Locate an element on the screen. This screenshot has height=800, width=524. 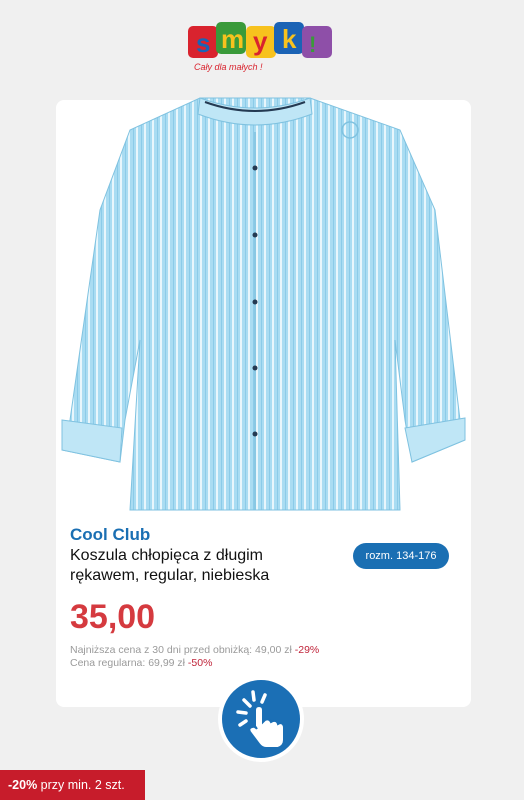
regular-price-label: Cena regularna: 69,99 zł is located at coordinates (127, 663).